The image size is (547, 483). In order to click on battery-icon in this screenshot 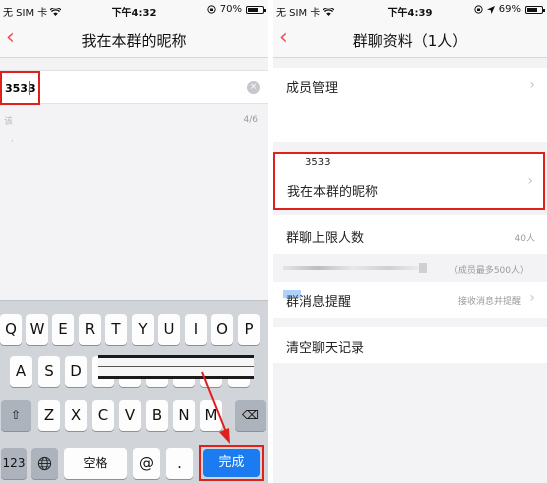, I will do `click(535, 9)`.